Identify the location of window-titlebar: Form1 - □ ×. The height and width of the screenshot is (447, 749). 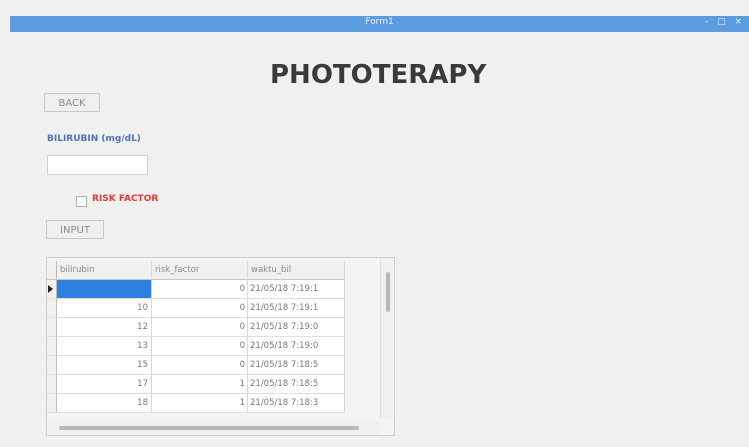
(379, 24).